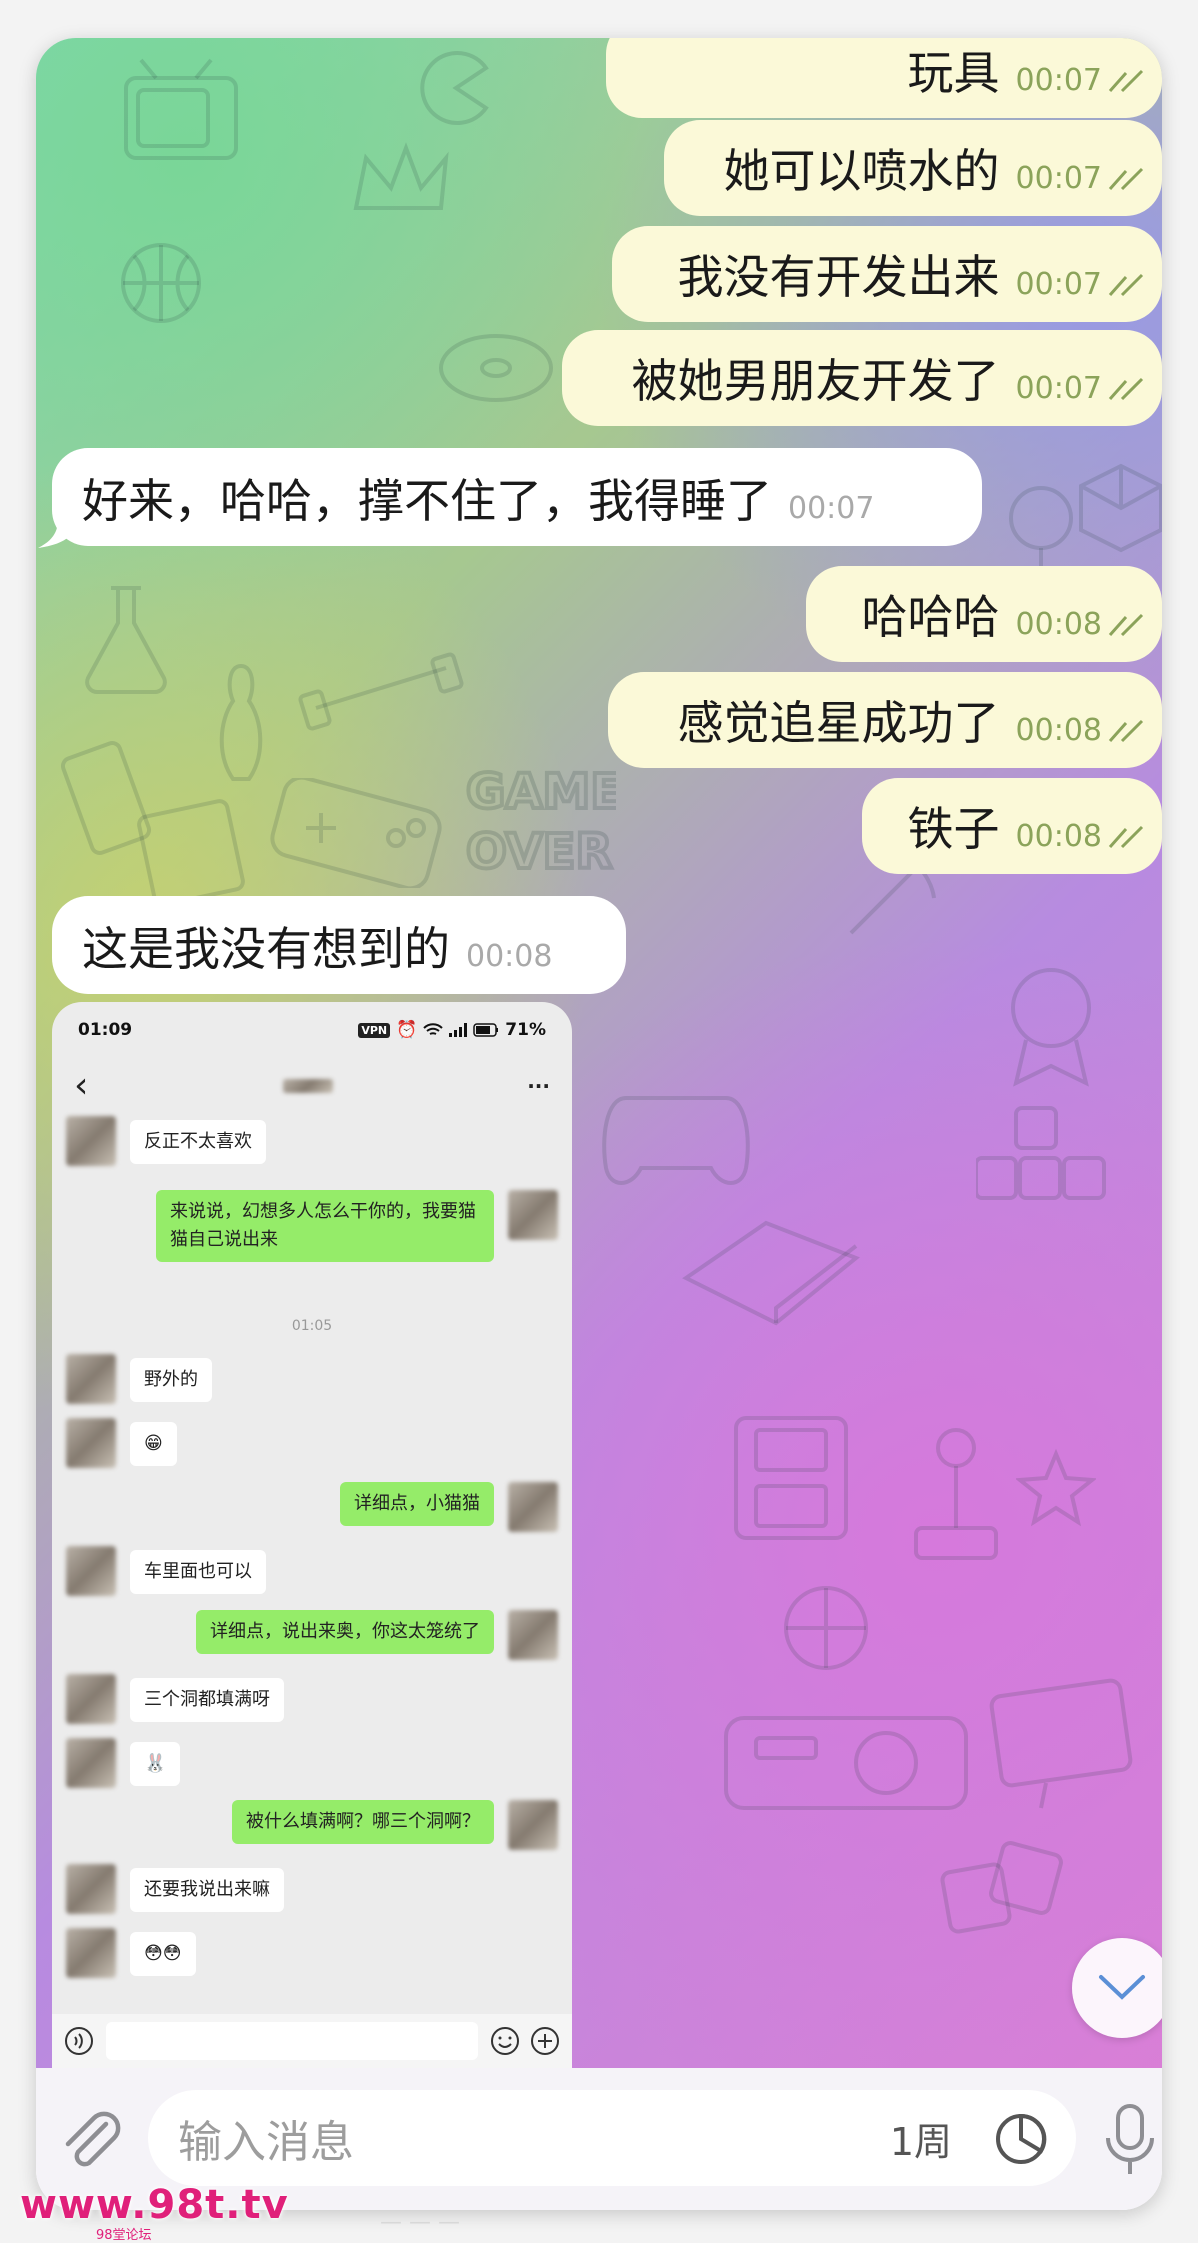 The height and width of the screenshot is (2243, 1198). I want to click on message-bubble-outgoing: 铁子 00:08, so click(1012, 826).